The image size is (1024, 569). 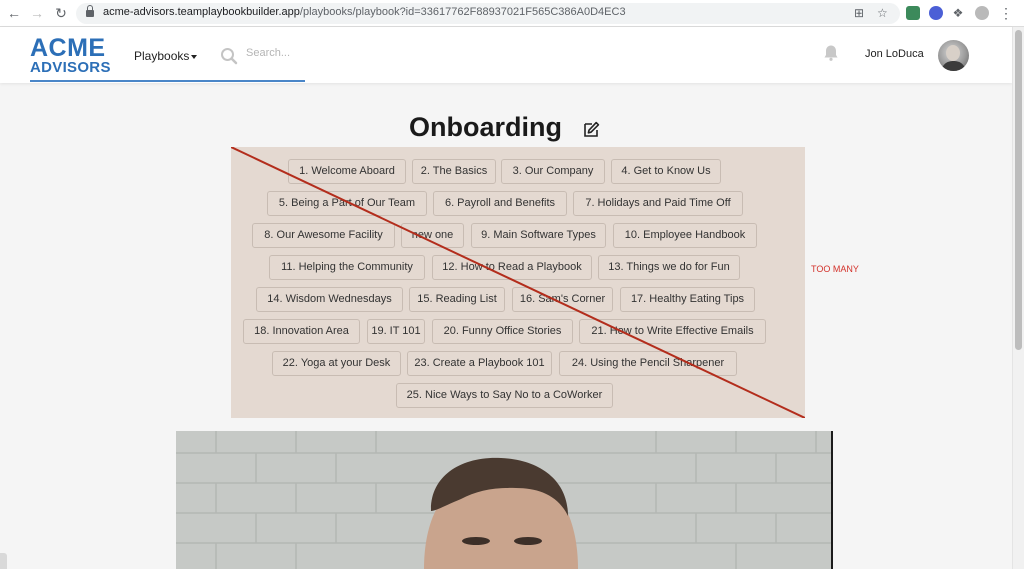 I want to click on chapter-button: 2. The Basics, so click(x=454, y=171).